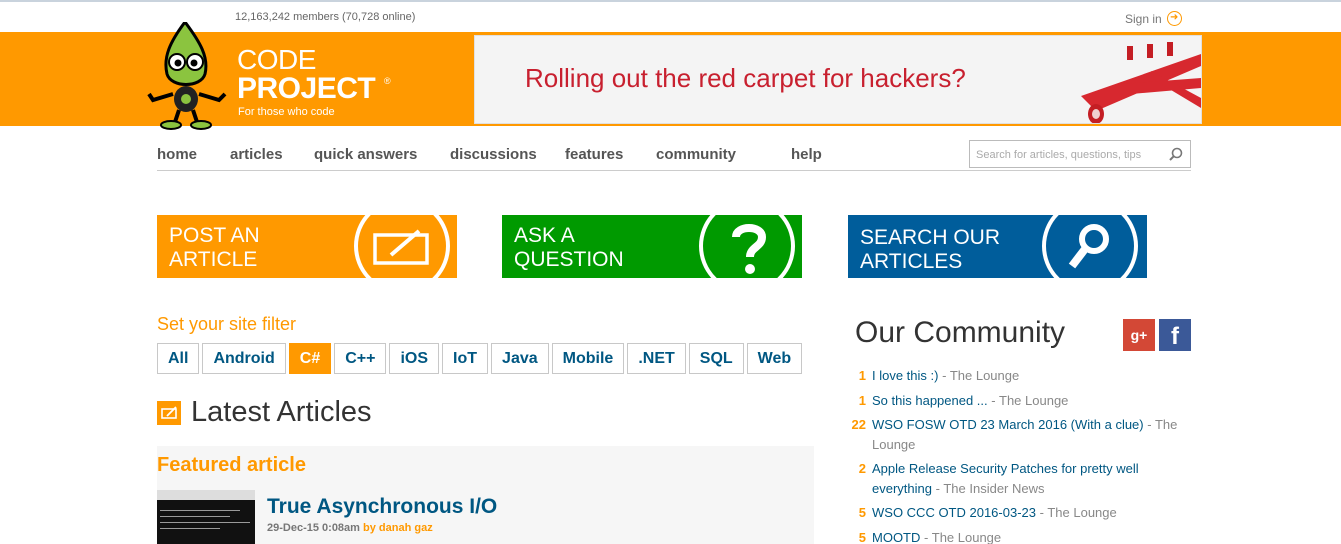  What do you see at coordinates (1175, 335) in the screenshot?
I see `facebook-icon: f` at bounding box center [1175, 335].